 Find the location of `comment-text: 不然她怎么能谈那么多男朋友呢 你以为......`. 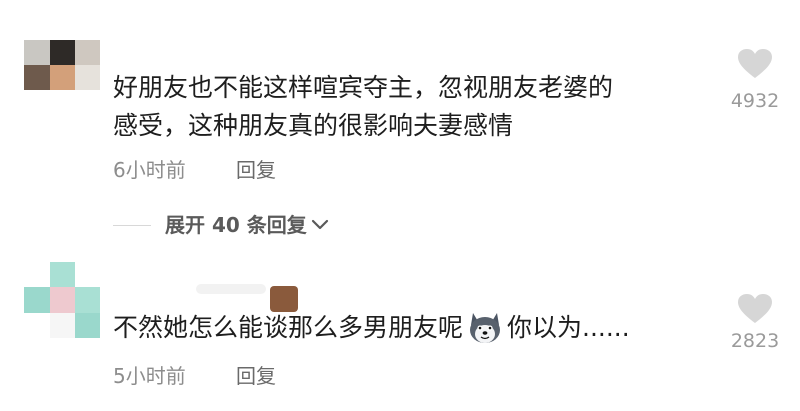

comment-text: 不然她怎么能谈那么多男朋友呢 你以为...... is located at coordinates (371, 328).